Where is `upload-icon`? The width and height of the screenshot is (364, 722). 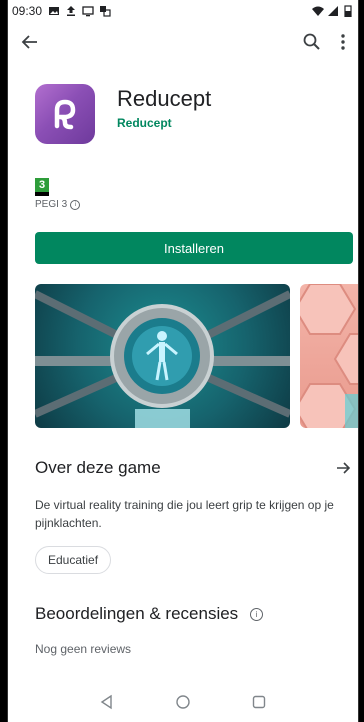 upload-icon is located at coordinates (71, 11).